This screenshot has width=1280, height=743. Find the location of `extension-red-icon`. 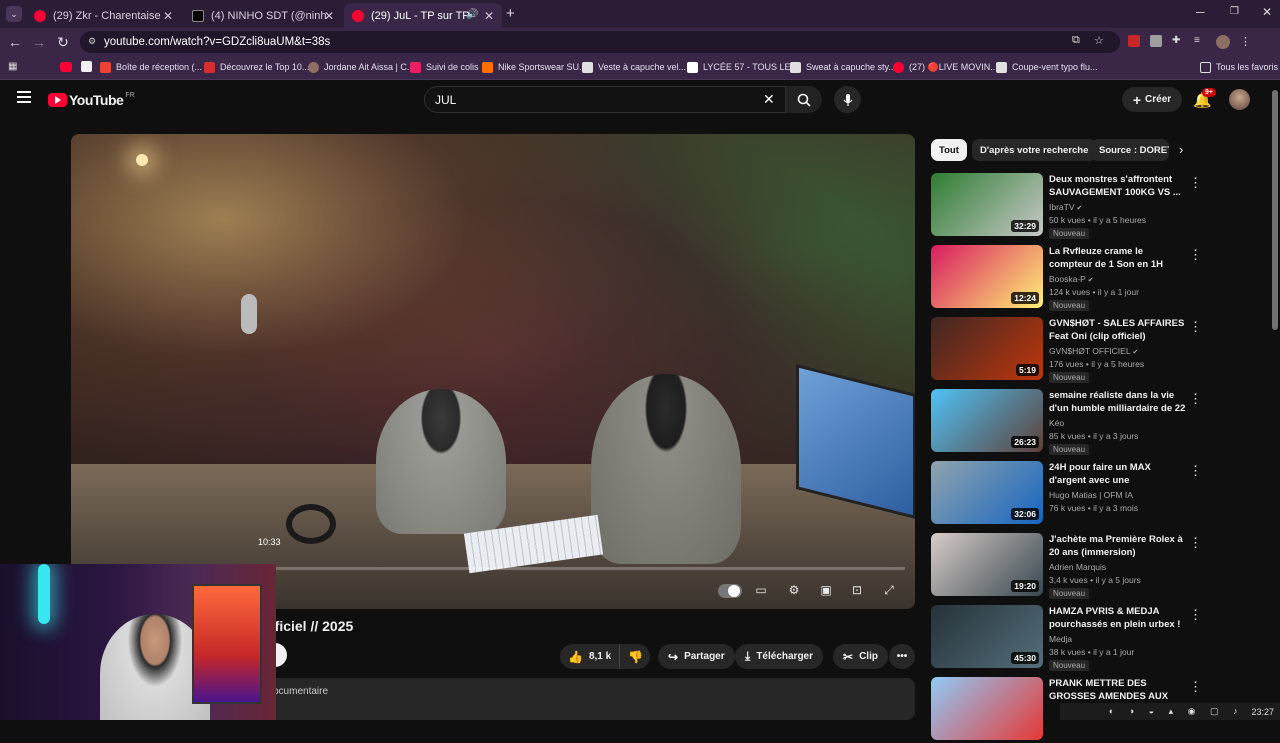

extension-red-icon is located at coordinates (1134, 41).